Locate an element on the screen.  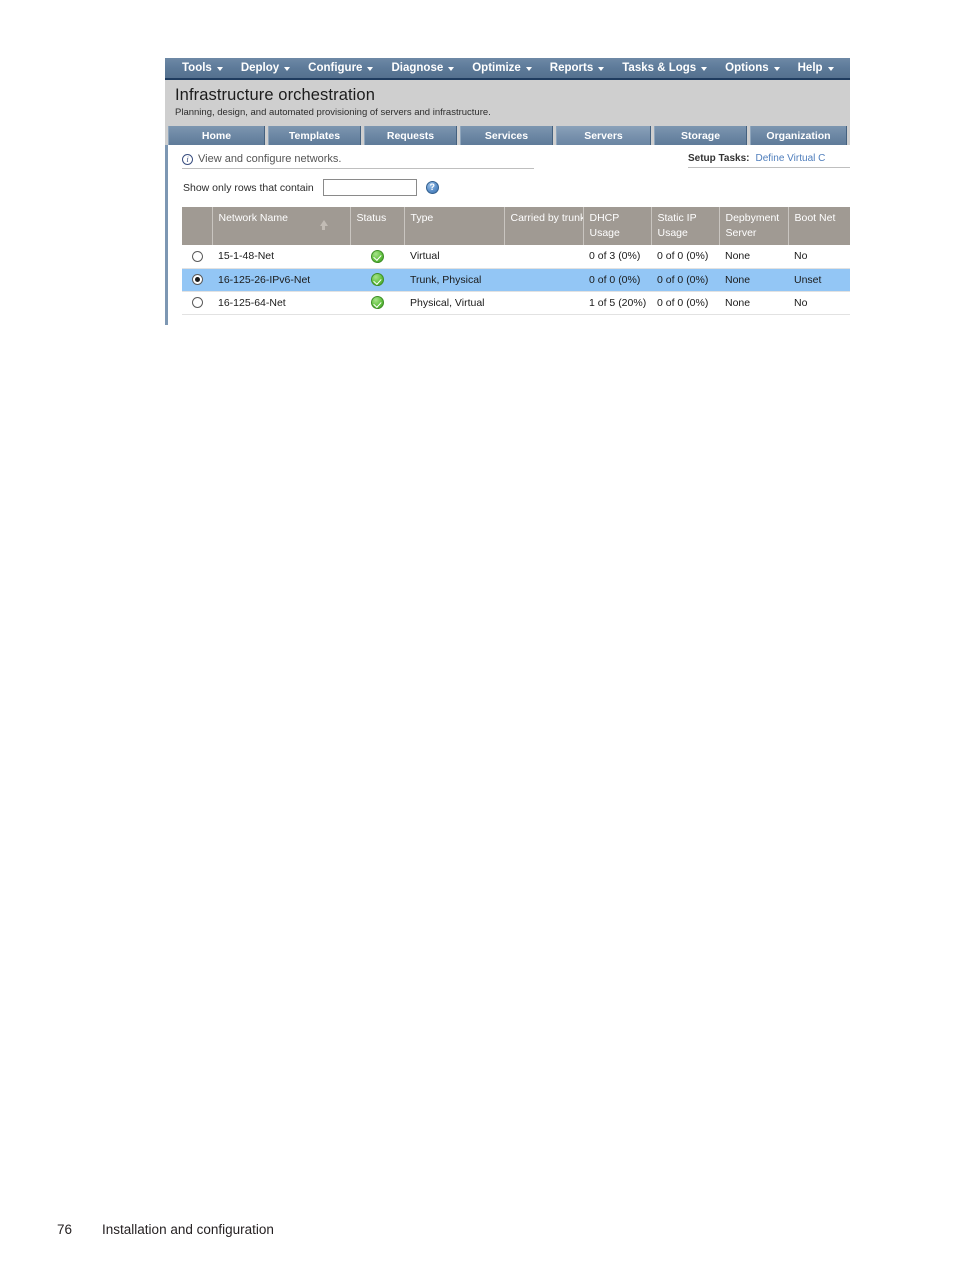
tab-label: Servers is located at coordinates (603, 135).